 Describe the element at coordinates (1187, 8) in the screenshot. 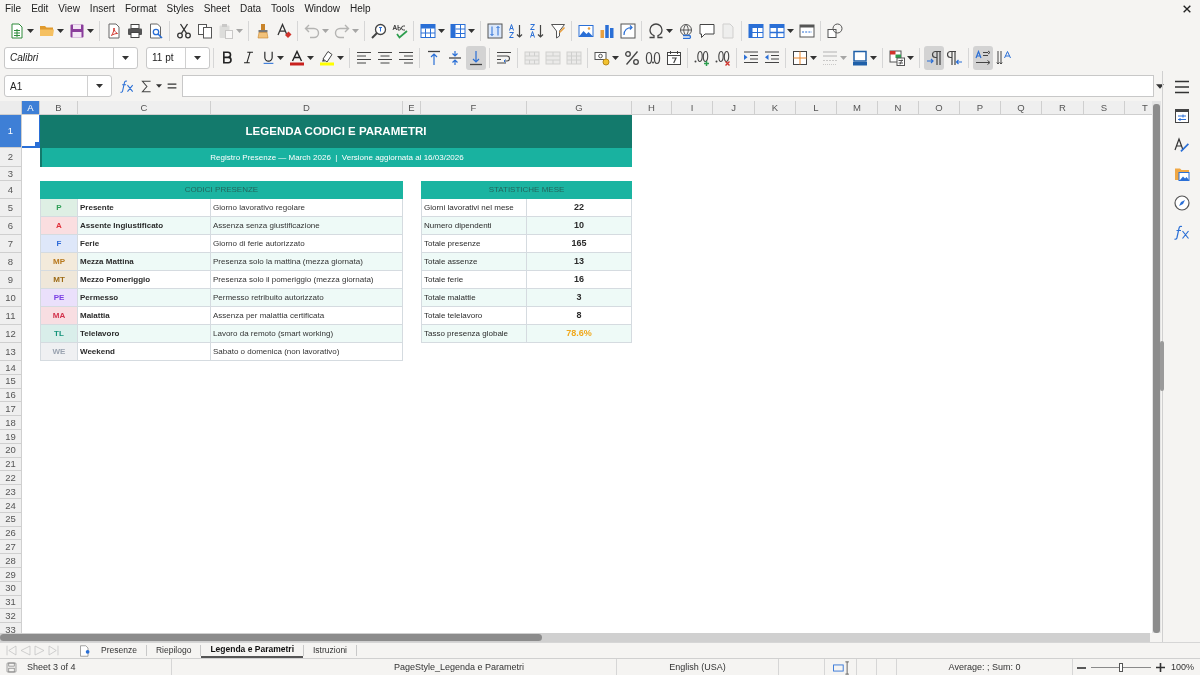

I see `close-icon` at that location.